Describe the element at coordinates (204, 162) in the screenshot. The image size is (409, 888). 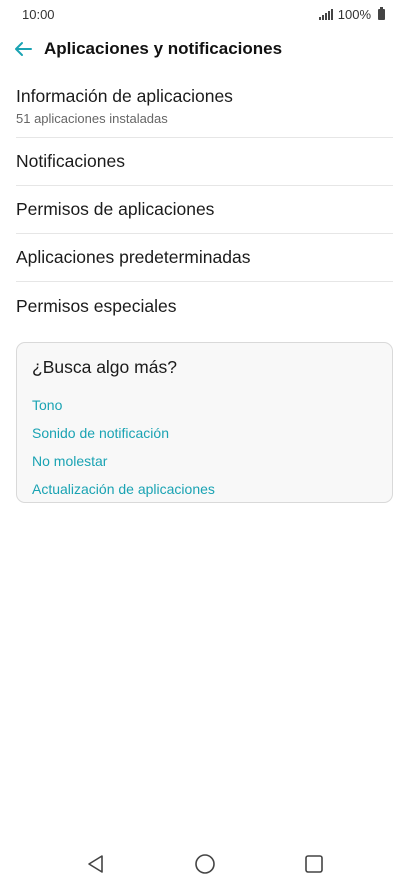
I see `notifications-item: Notificaciones` at that location.